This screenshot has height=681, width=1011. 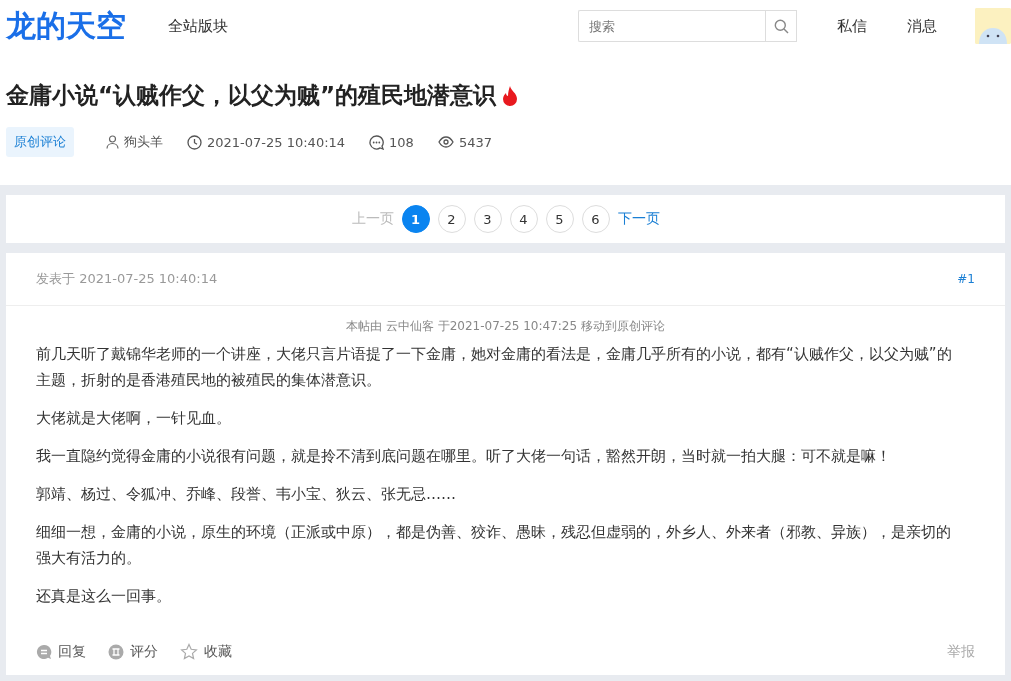 I want to click on header-link: 私信, so click(x=852, y=26).